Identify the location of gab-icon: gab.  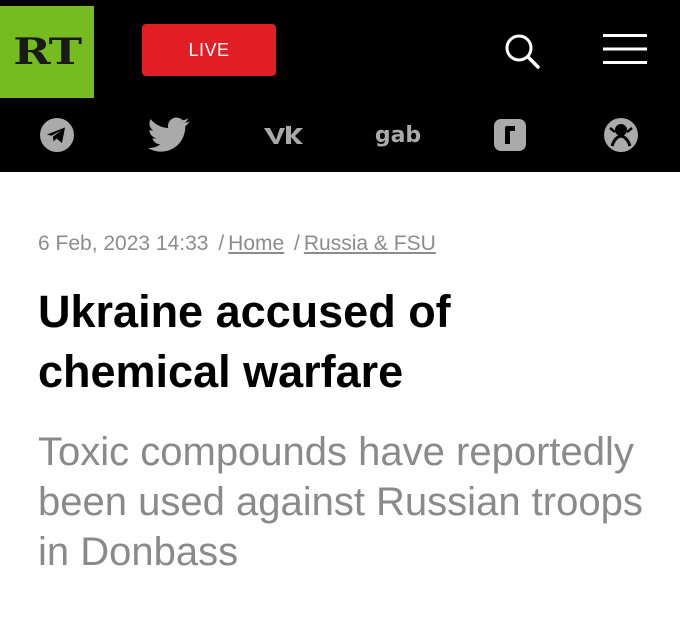
(398, 135).